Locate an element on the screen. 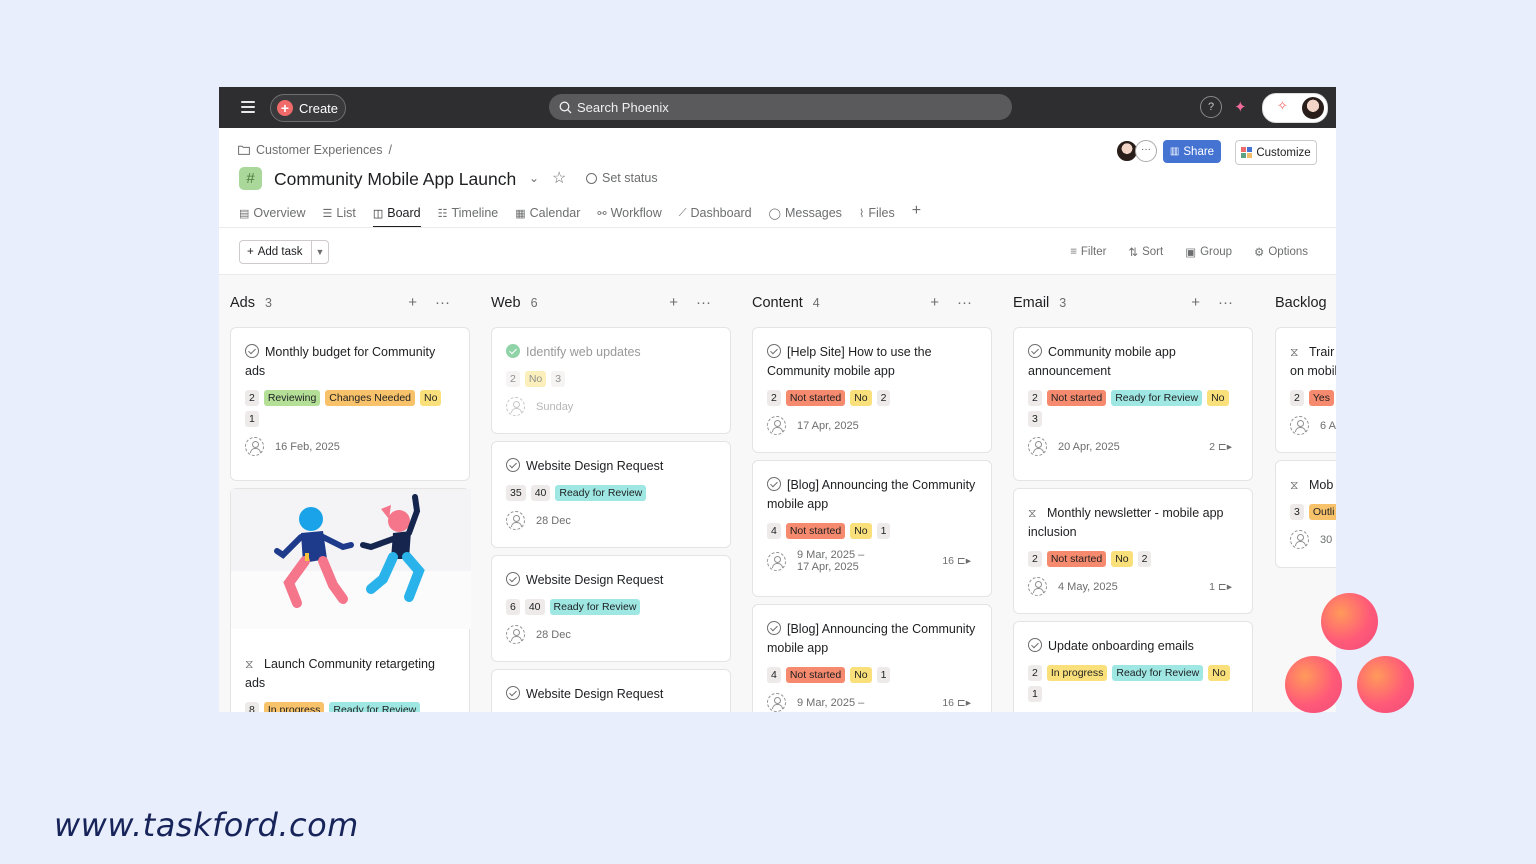  tab-calendar: ▦ Calendar is located at coordinates (547, 213).